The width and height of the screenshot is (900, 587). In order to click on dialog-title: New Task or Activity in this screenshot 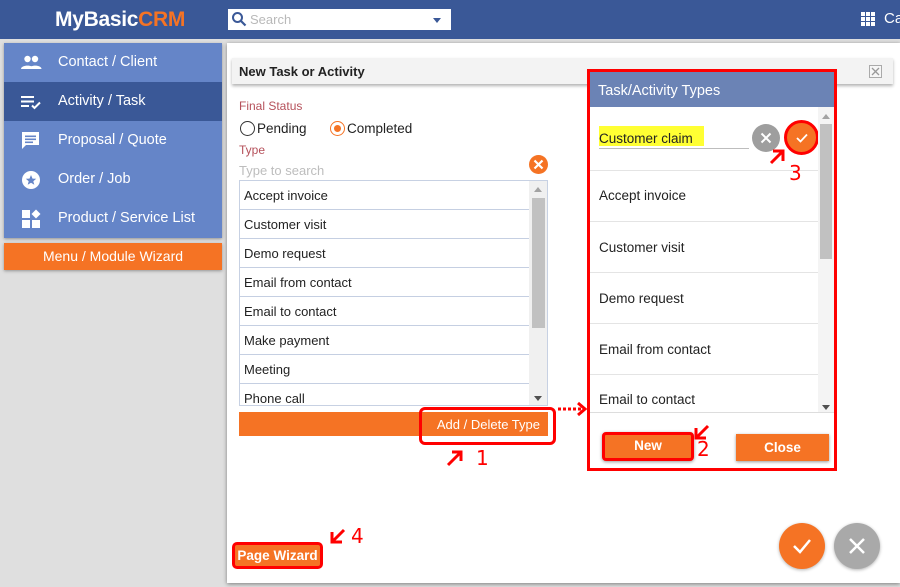, I will do `click(302, 71)`.